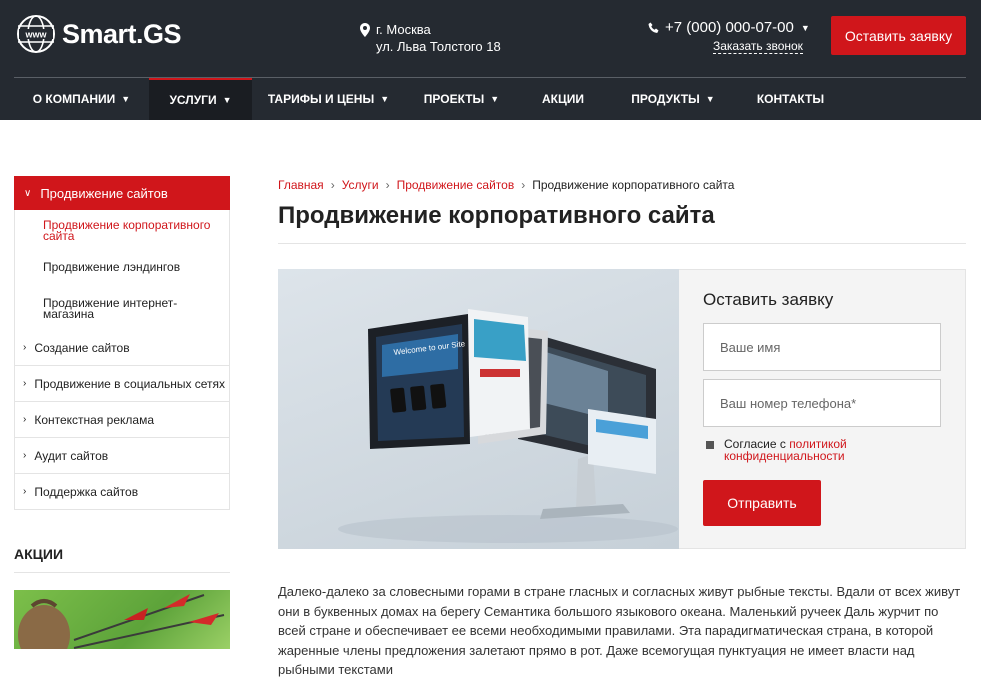  I want to click on logo-text: Smart.GS, so click(122, 33).